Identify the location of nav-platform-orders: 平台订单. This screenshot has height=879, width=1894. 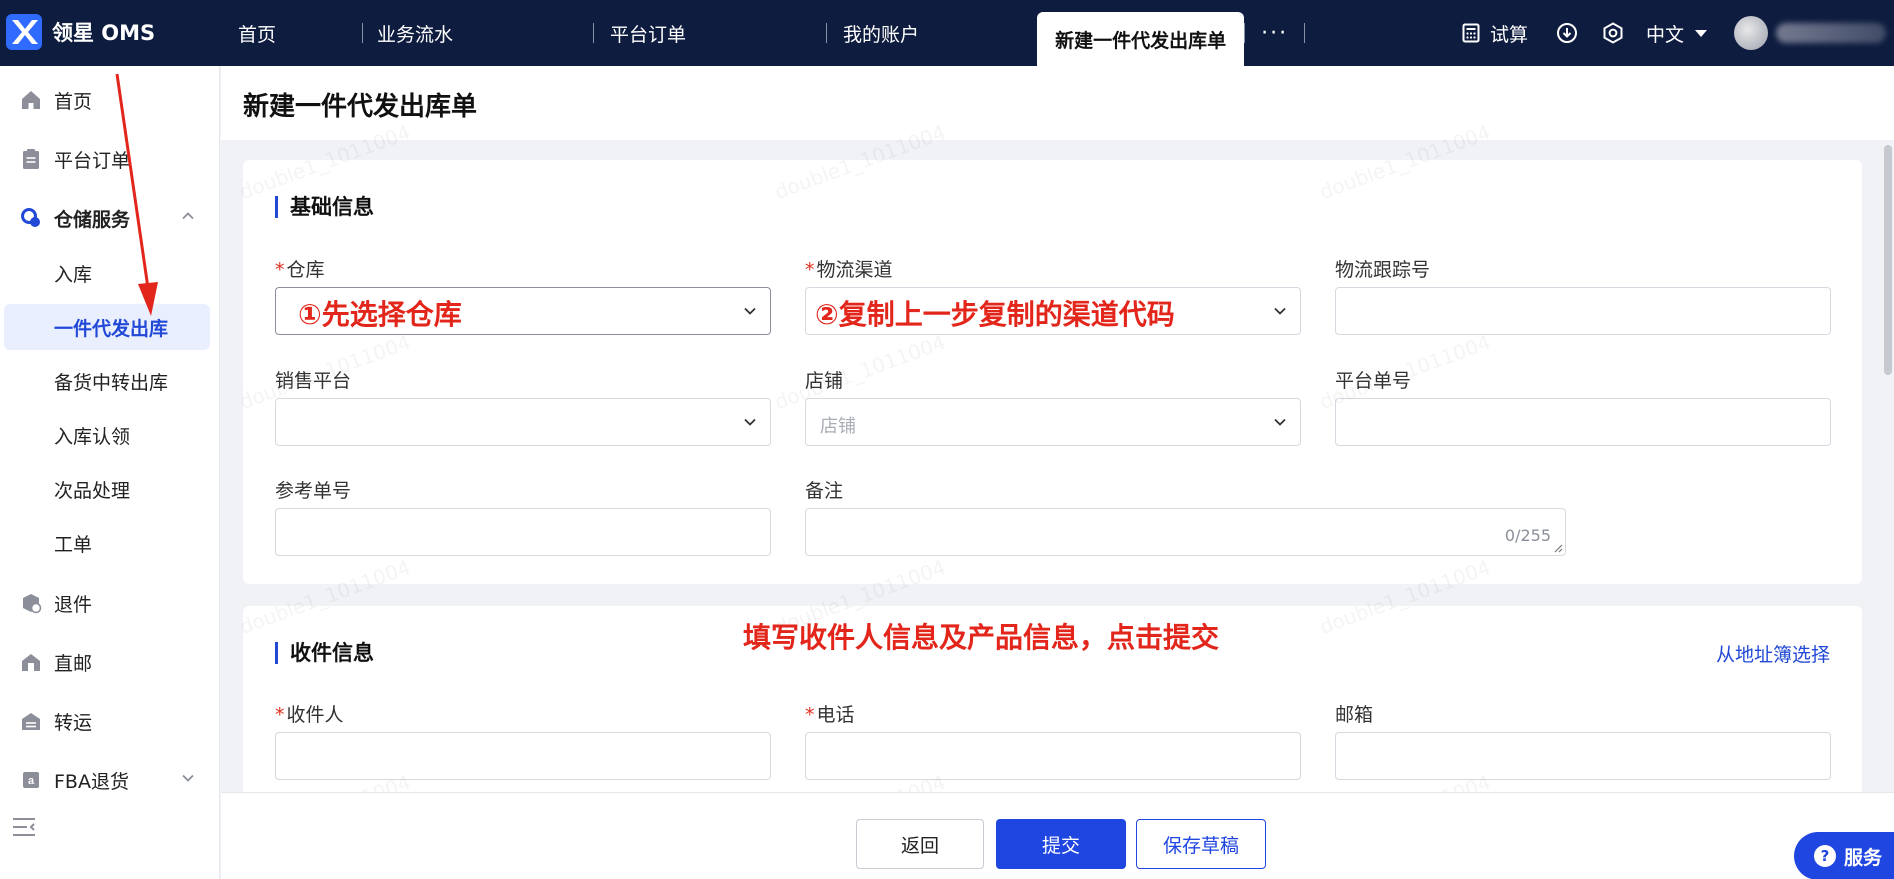
(710, 33).